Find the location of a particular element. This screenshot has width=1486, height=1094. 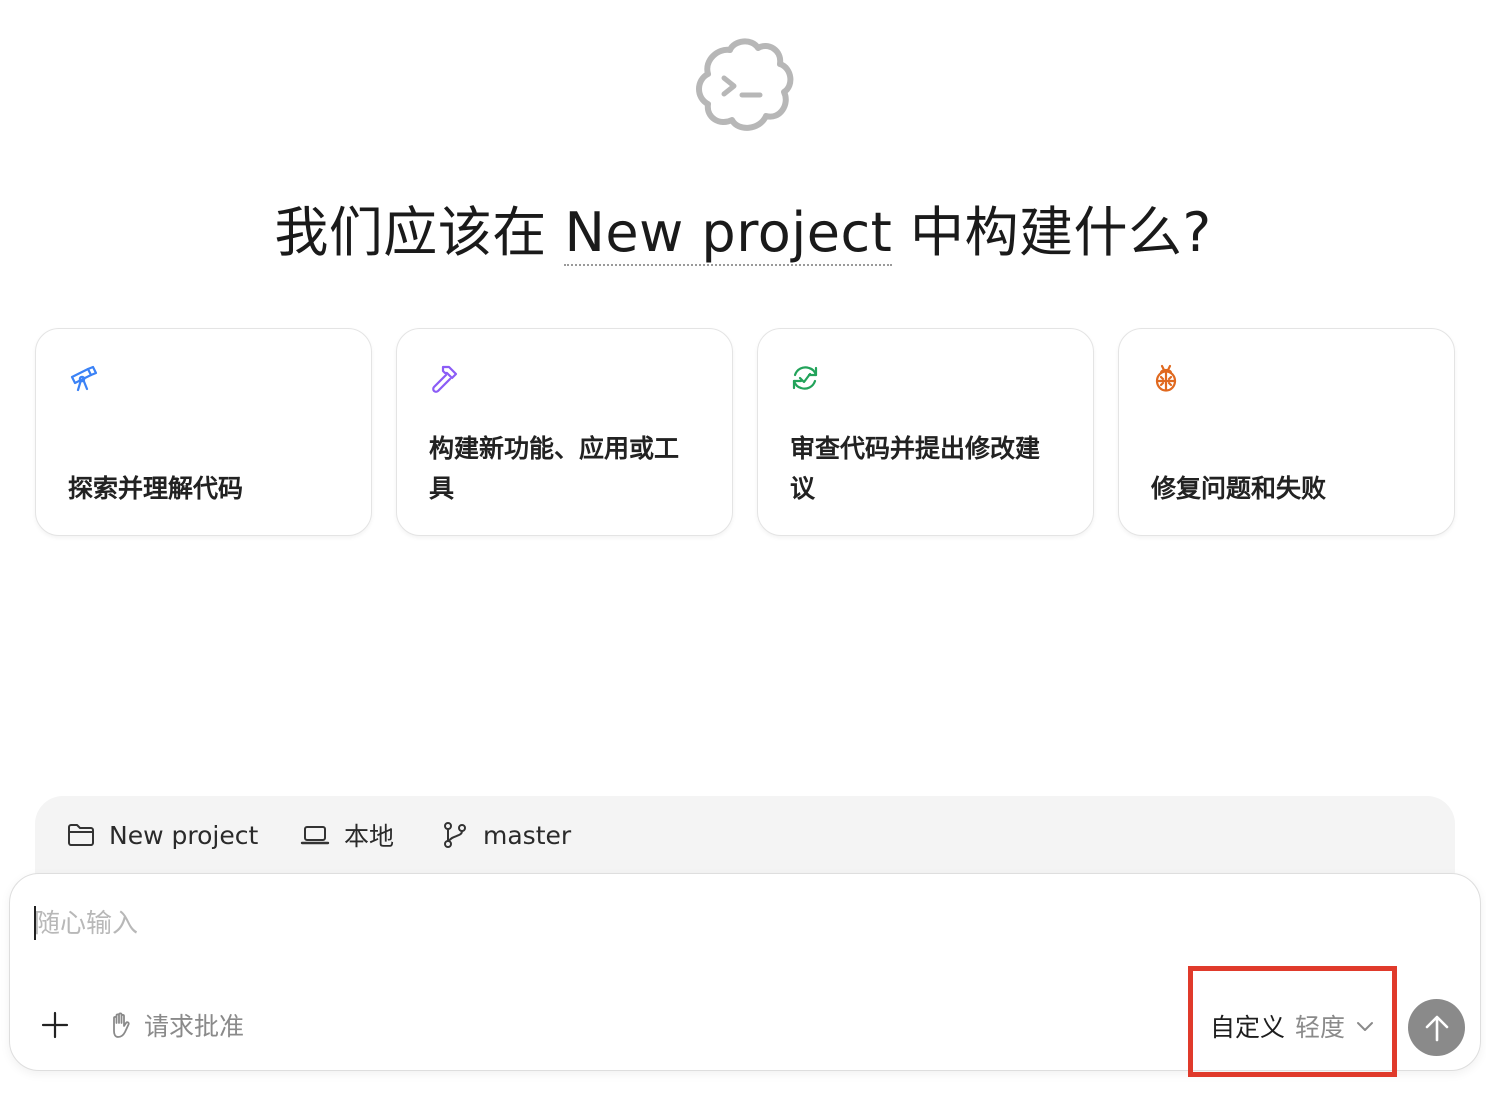

card-label: 探索并理解代码 is located at coordinates (156, 488).